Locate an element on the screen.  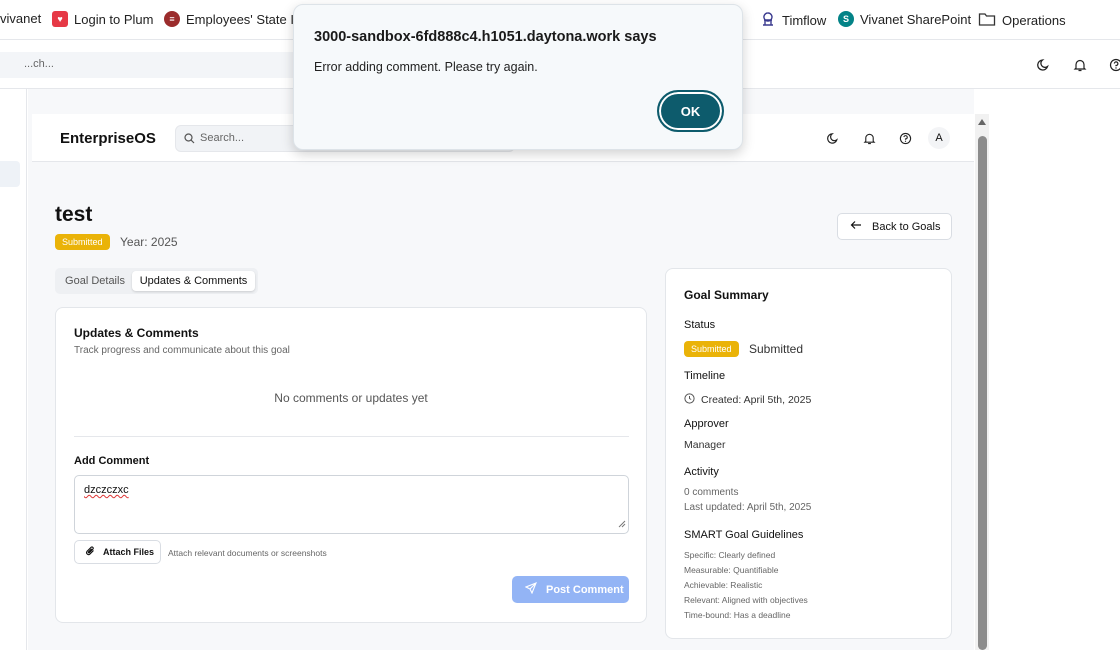
ok-button: OK is located at coordinates (690, 111).